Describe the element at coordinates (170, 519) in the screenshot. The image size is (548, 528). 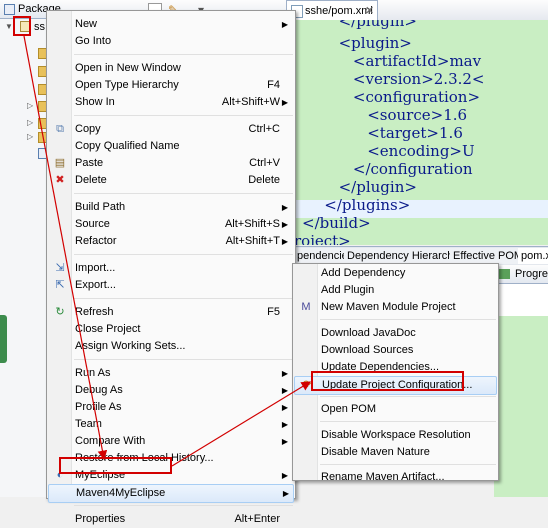
I see `menu-item-properties: Properties Alt+Enter` at that location.